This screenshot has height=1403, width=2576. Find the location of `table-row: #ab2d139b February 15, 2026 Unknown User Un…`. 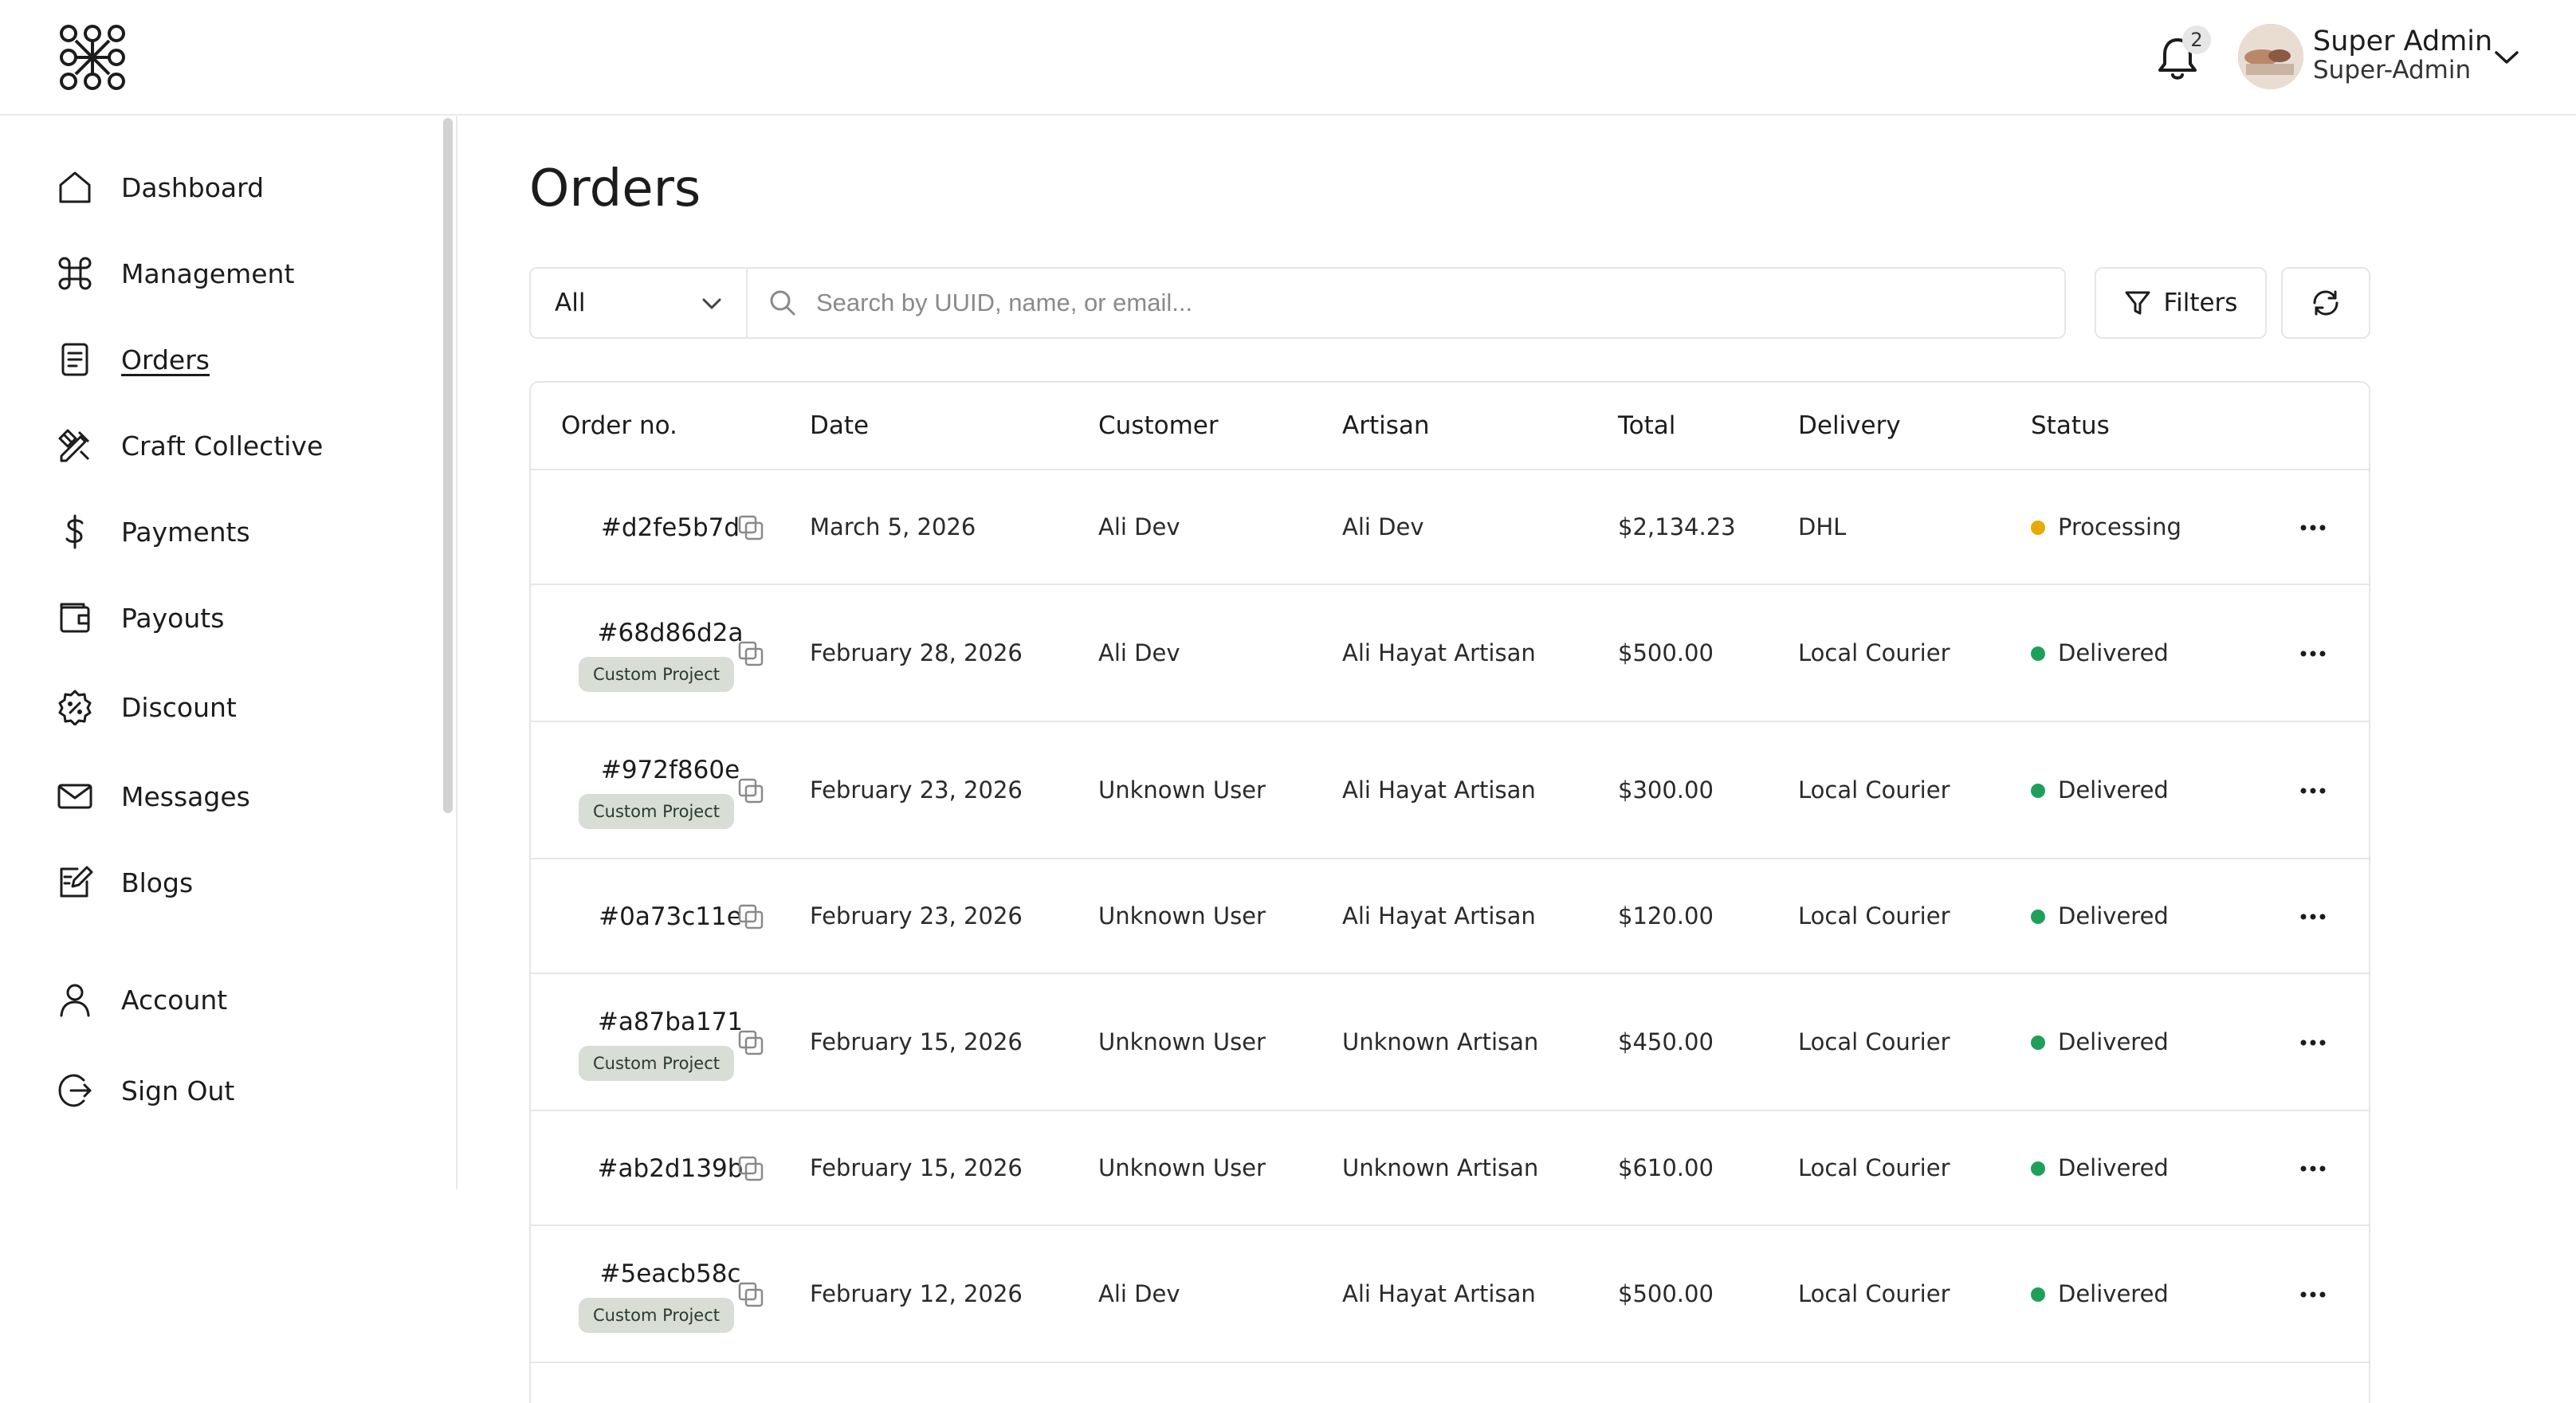

table-row: #ab2d139b February 15, 2026 Unknown User Un… is located at coordinates (1450, 1168).